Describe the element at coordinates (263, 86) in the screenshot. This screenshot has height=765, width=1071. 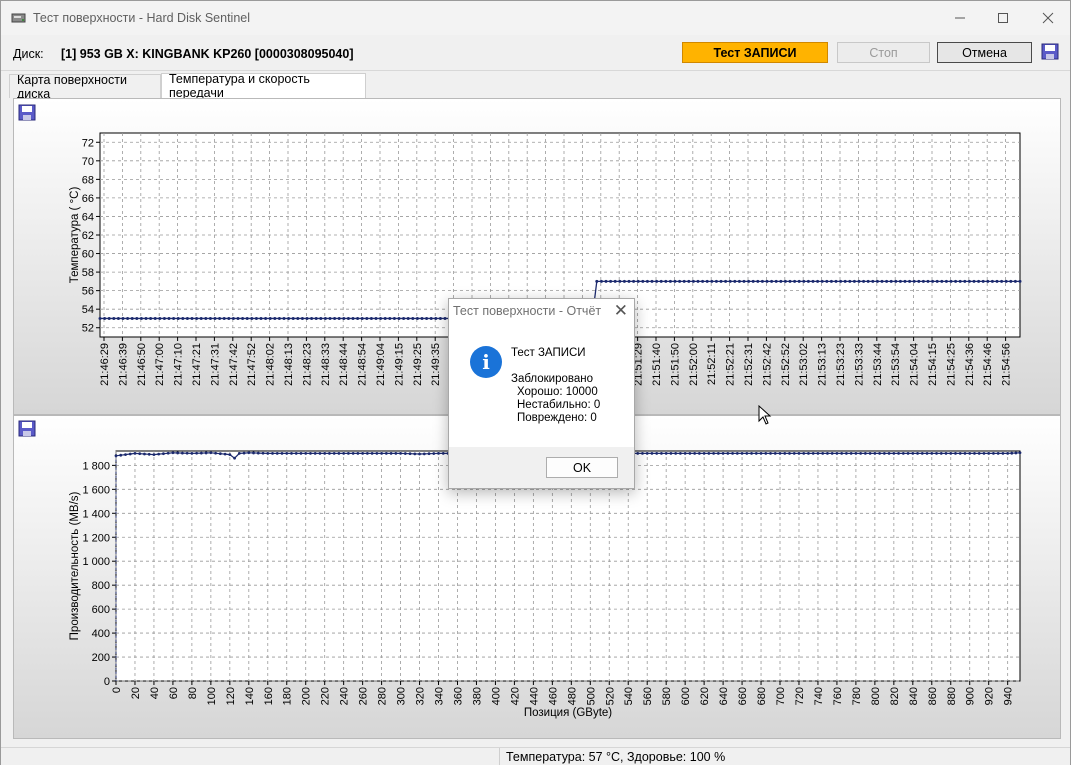
I see `tab-temperature-speed: Температура и скорость передачи` at that location.